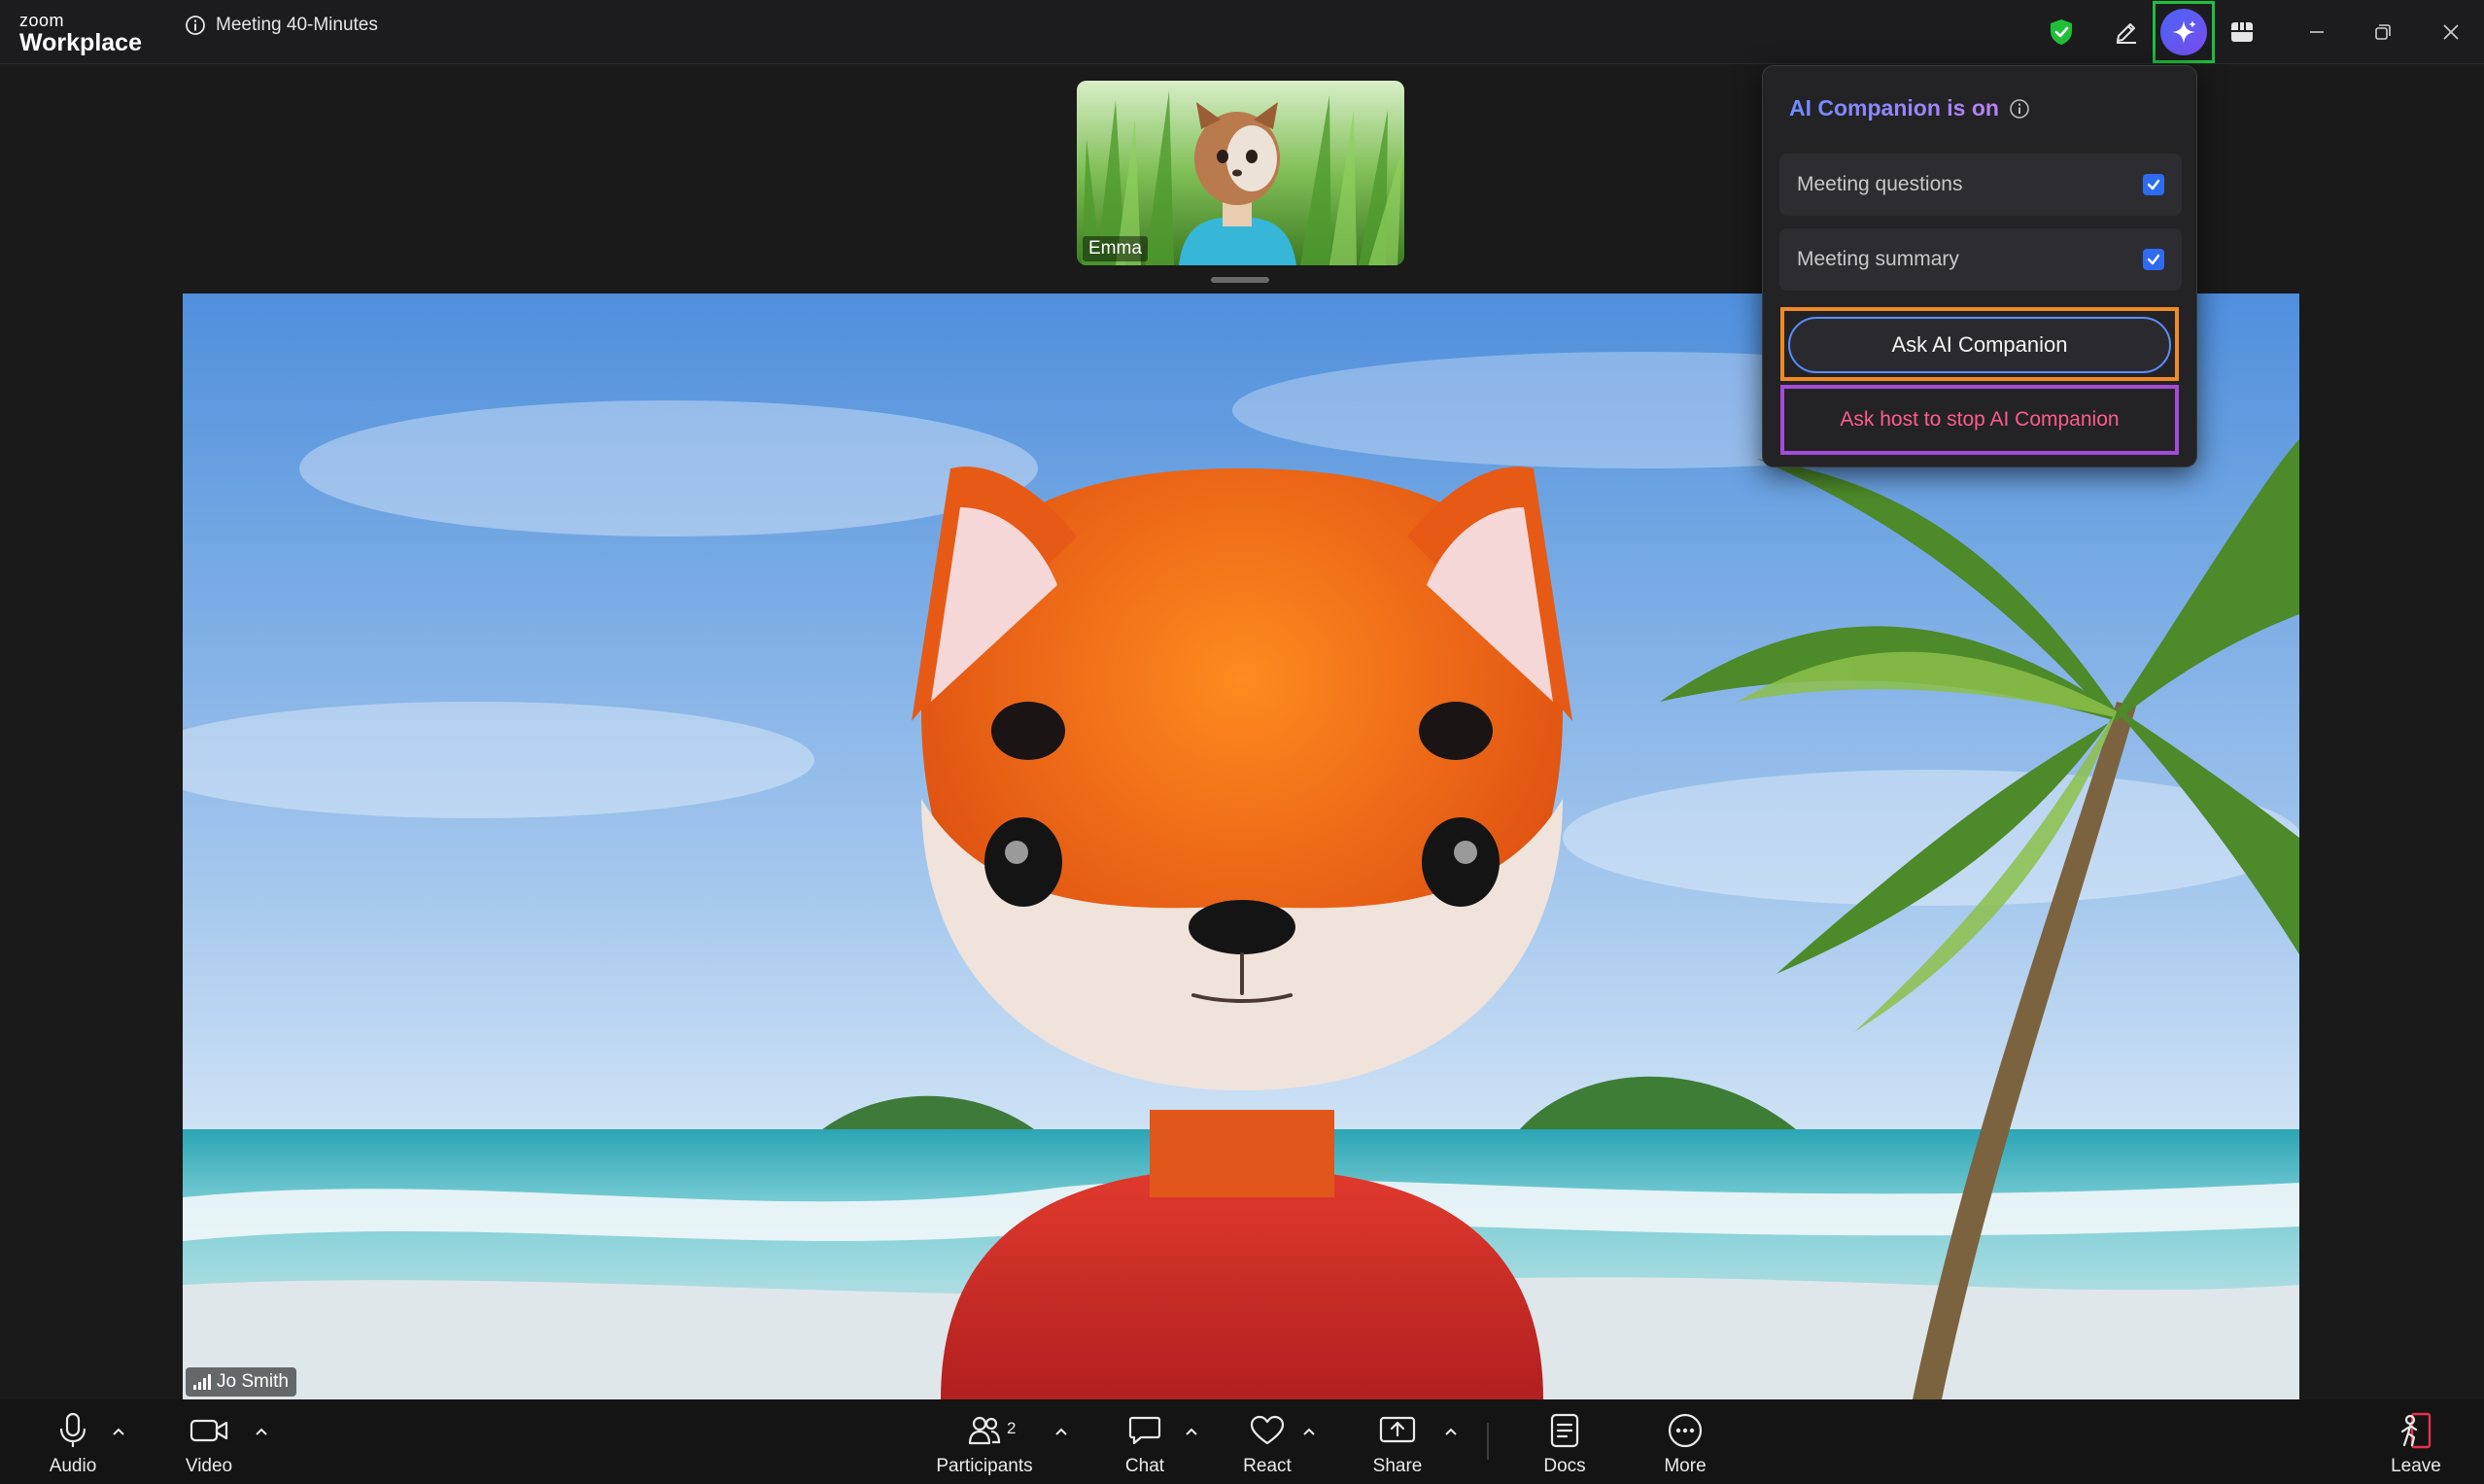 Image resolution: width=2484 pixels, height=1484 pixels. What do you see at coordinates (209, 1430) in the screenshot?
I see `camera-icon` at bounding box center [209, 1430].